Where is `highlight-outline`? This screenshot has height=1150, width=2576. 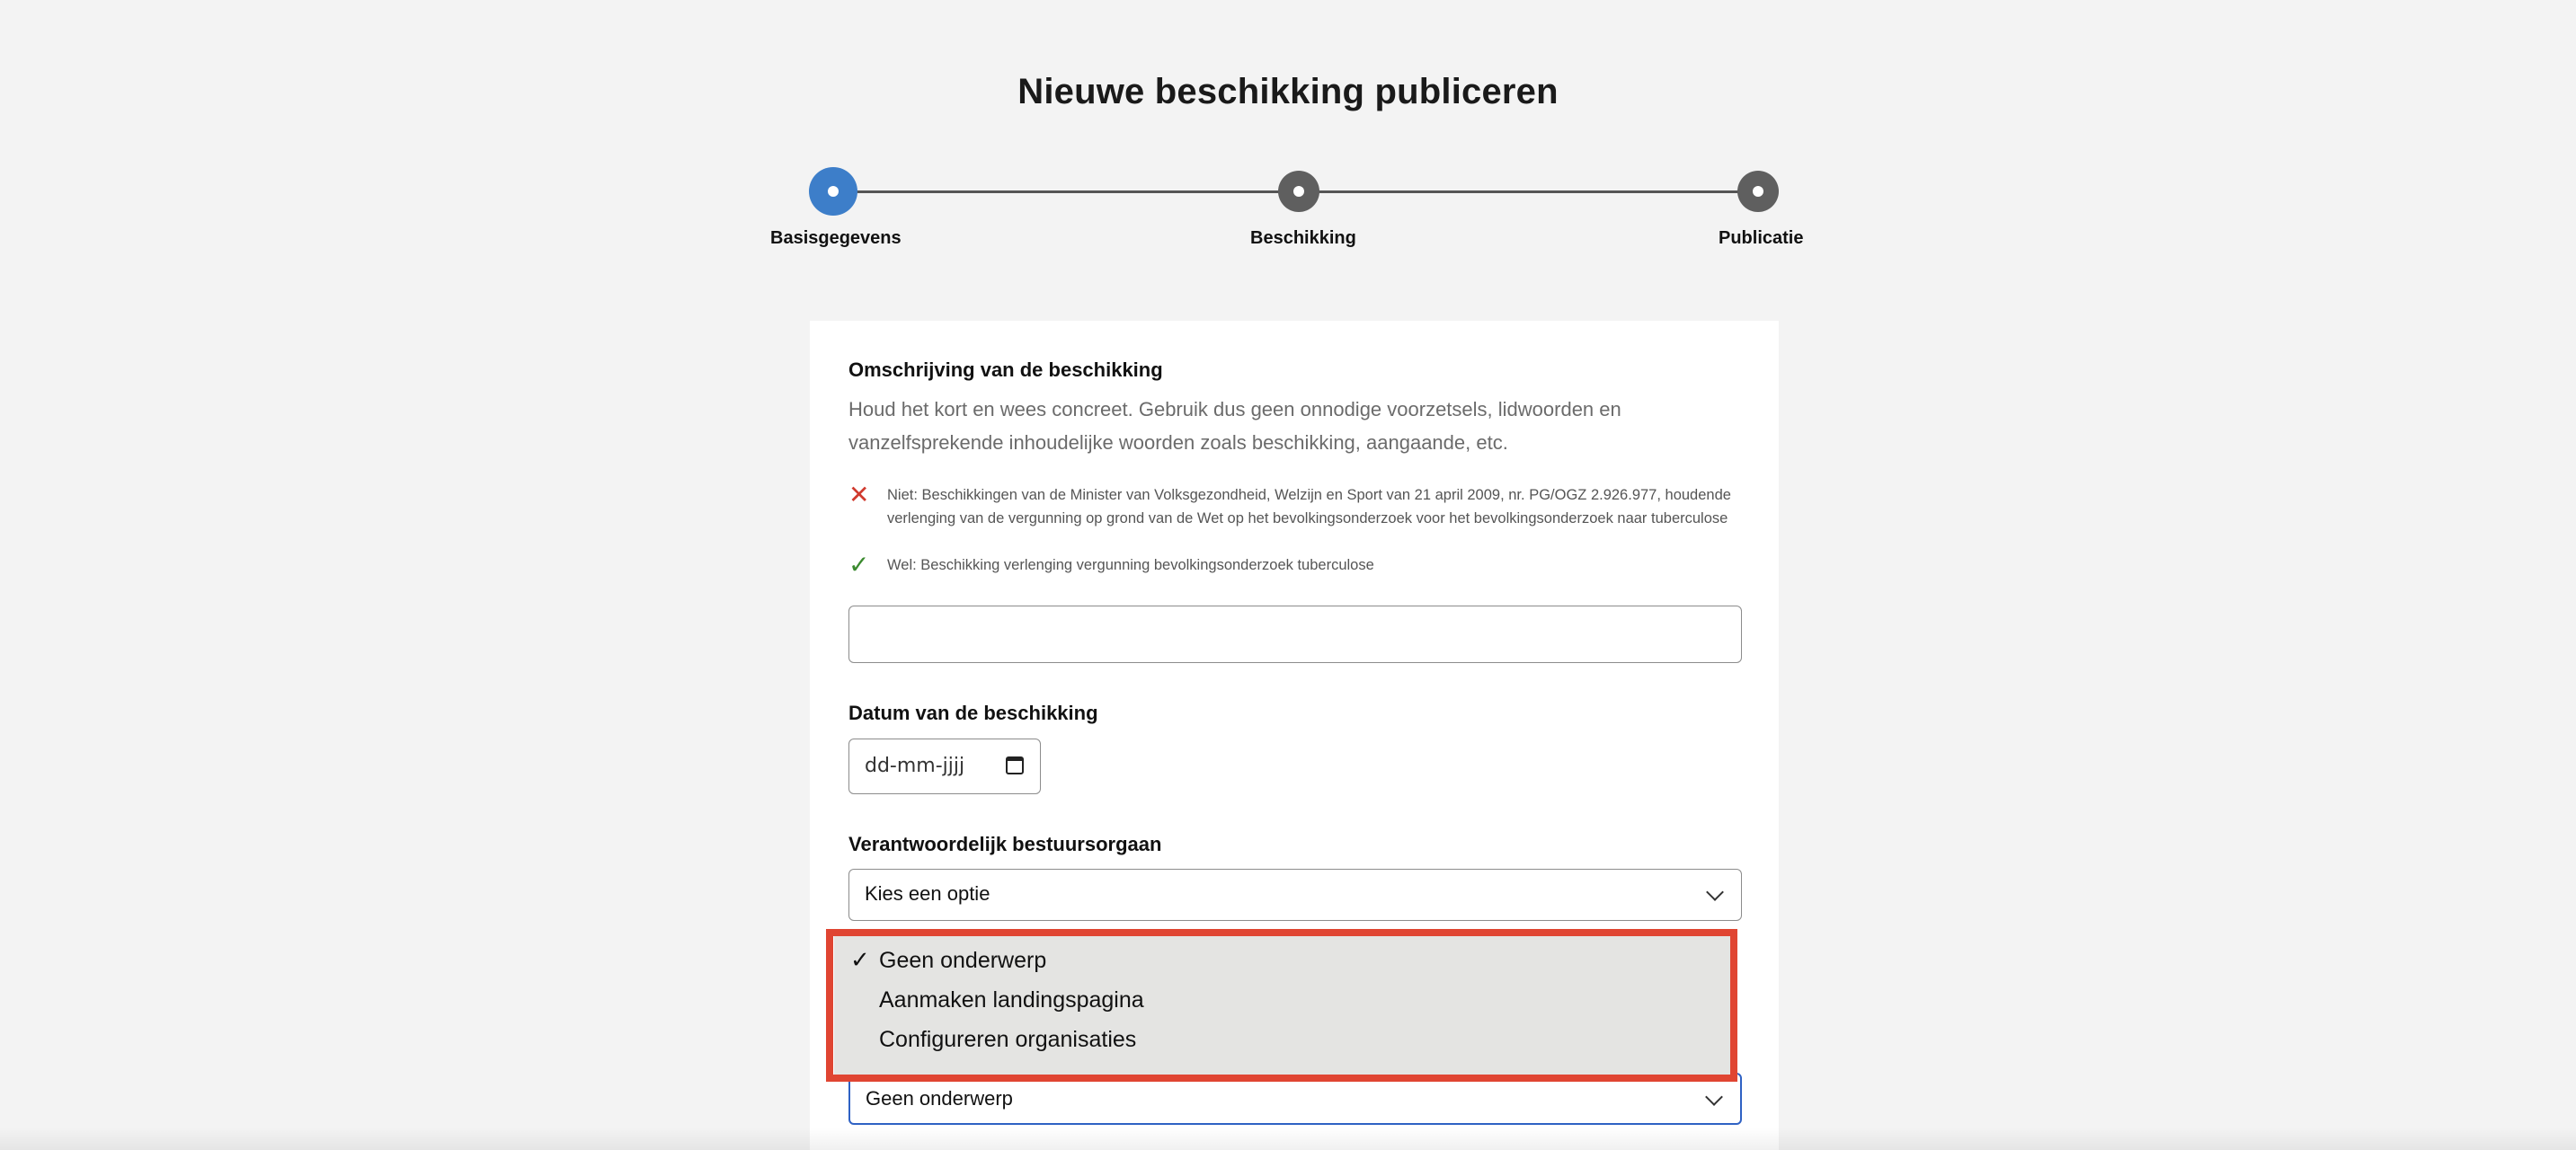 highlight-outline is located at coordinates (1281, 1005).